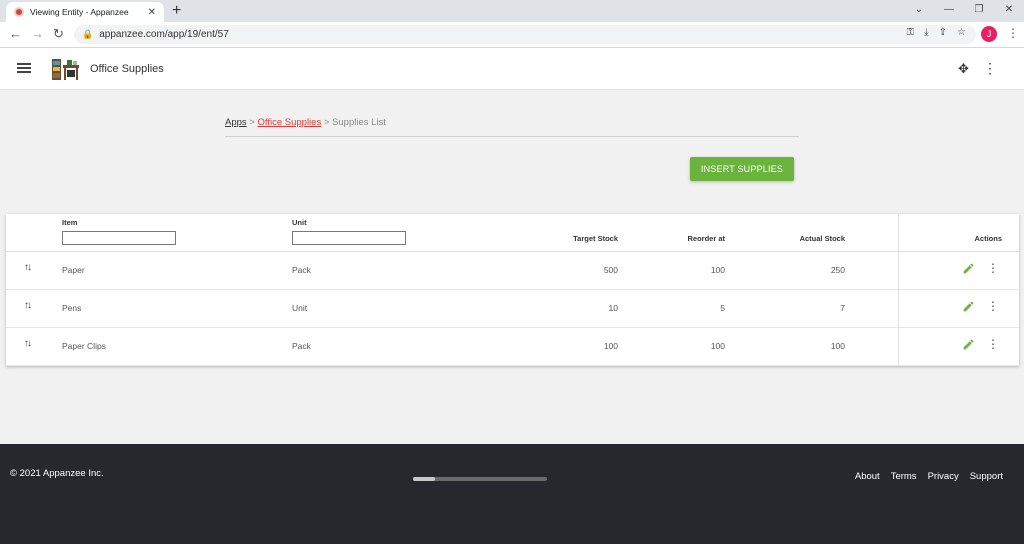 This screenshot has width=1024, height=544. I want to click on share-icon: ⇪, so click(943, 32).